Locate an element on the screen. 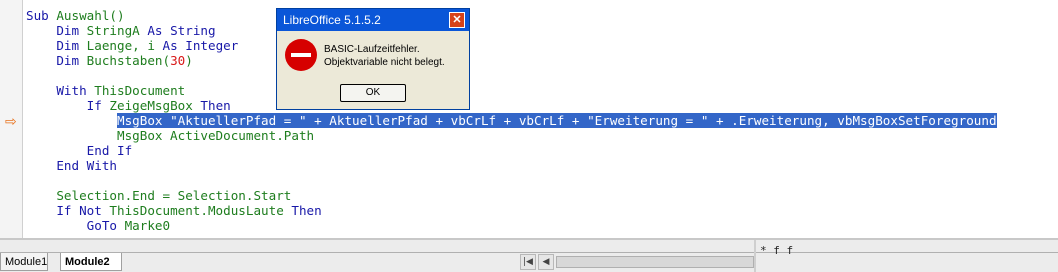  dialog-titlebar: LibreOffice 5.1.5.2 ✕ is located at coordinates (373, 20).